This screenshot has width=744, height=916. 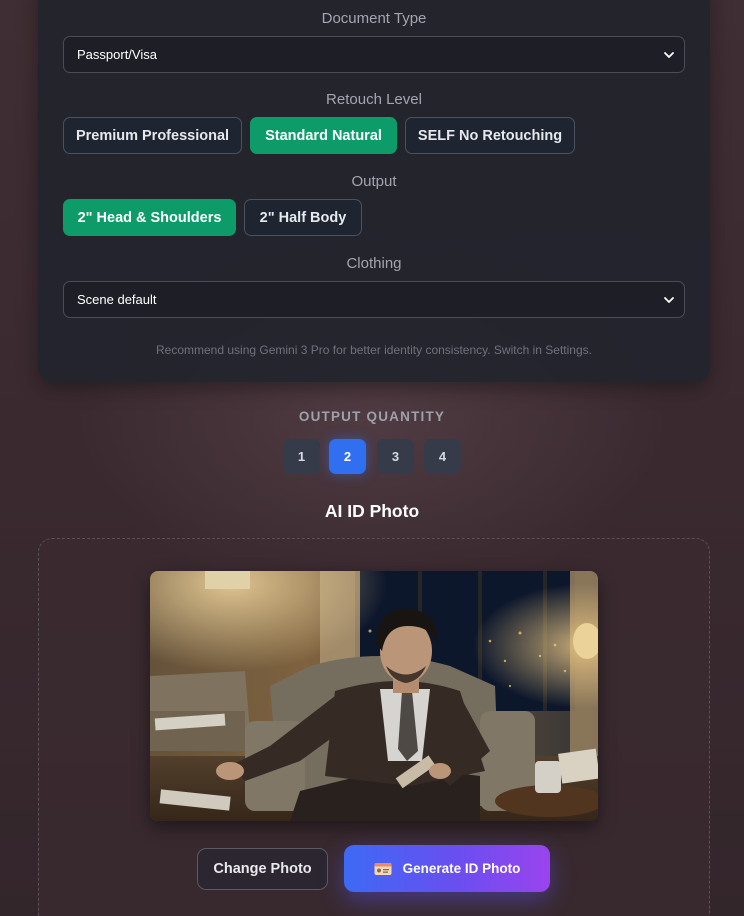 What do you see at coordinates (347, 456) in the screenshot?
I see `quantity-option-2: 2` at bounding box center [347, 456].